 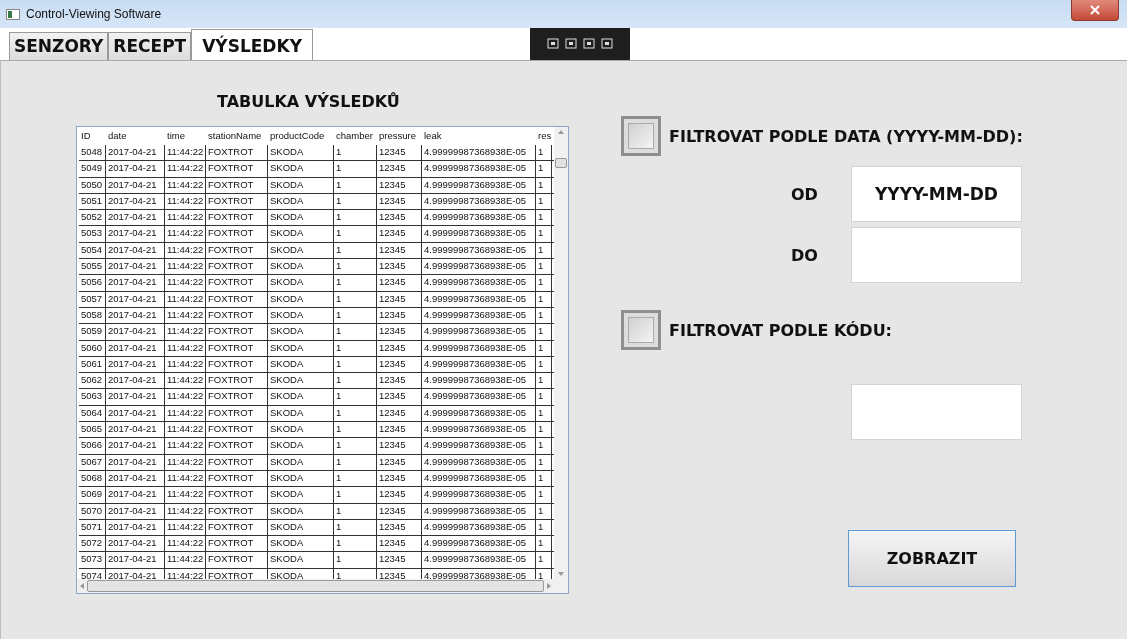 I want to click on tab: RECEPT, so click(x=150, y=46).